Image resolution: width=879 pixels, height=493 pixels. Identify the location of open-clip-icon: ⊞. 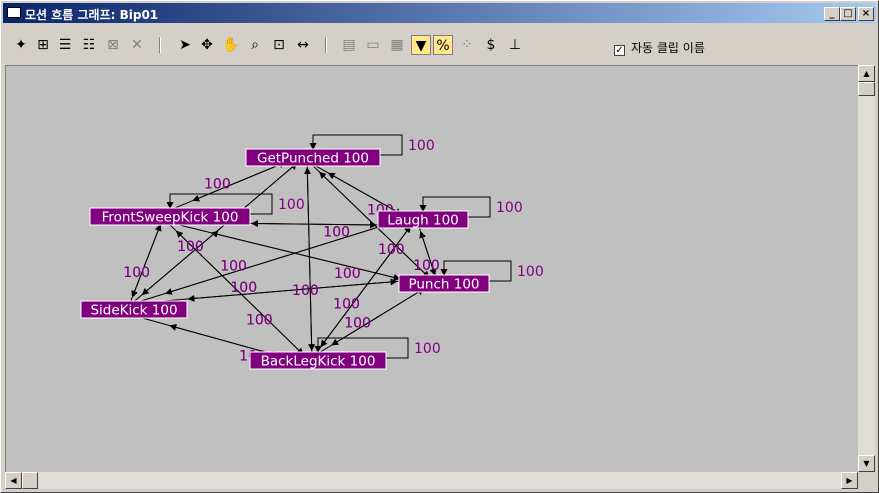
(43, 45).